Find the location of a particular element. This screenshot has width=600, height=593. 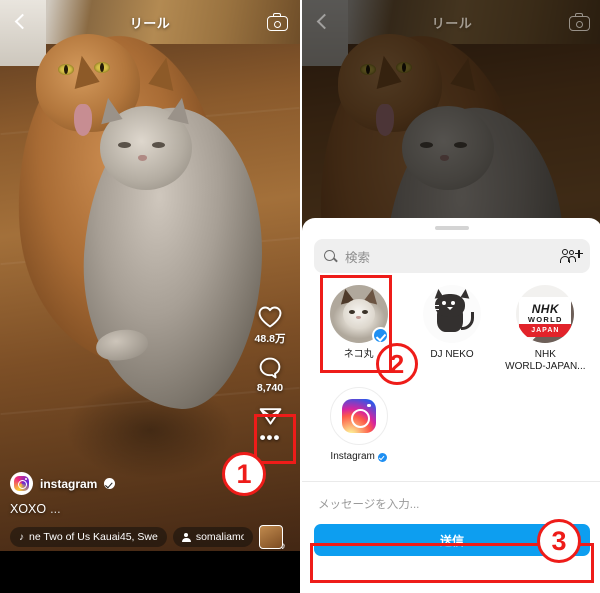

person-icon is located at coordinates (186, 537).